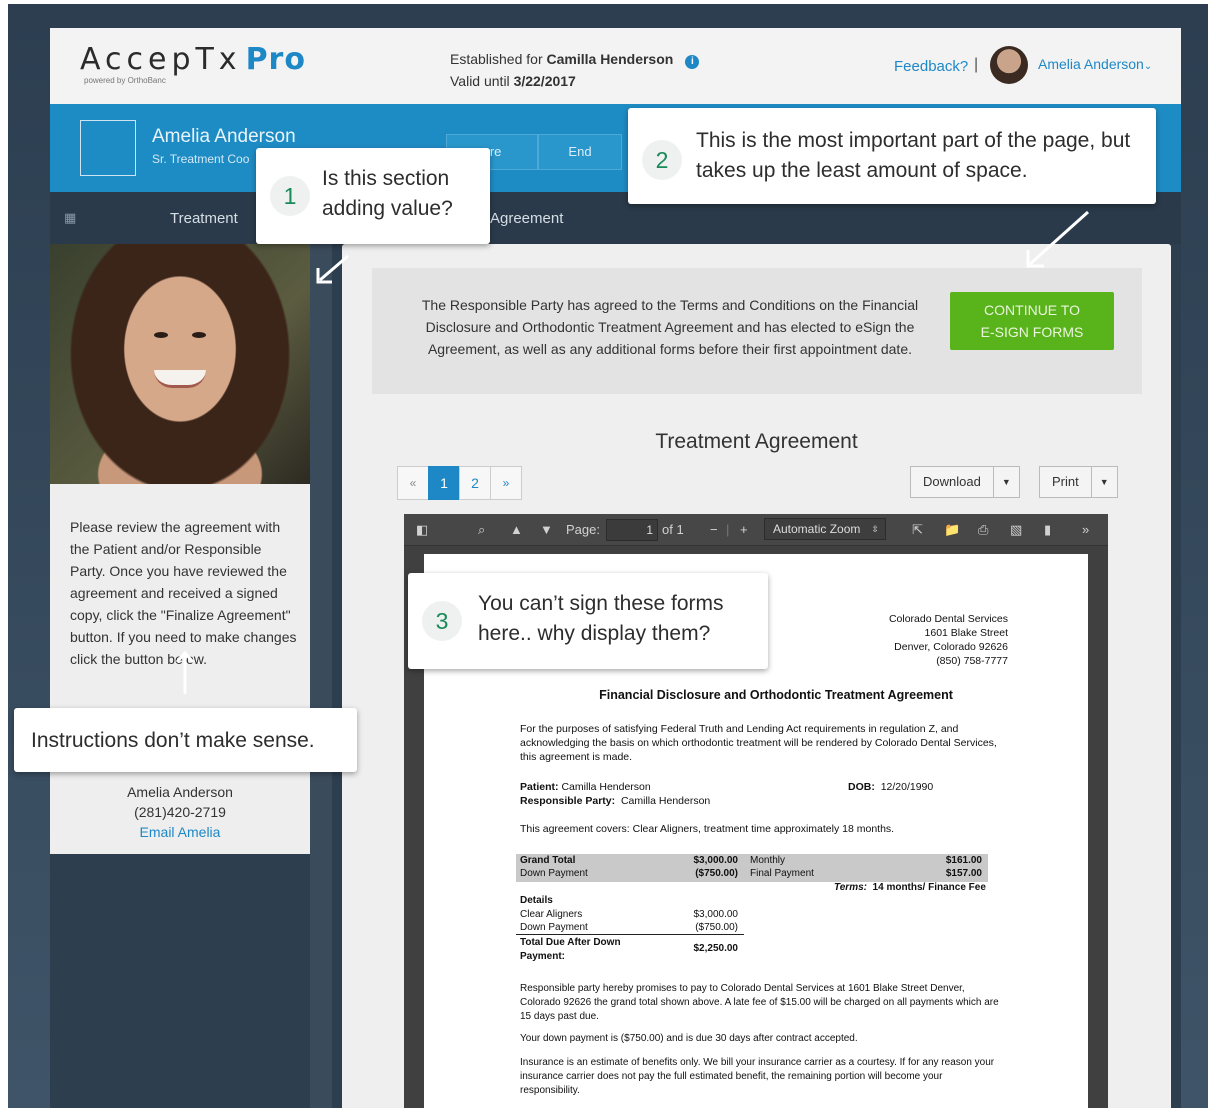 This screenshot has height=1116, width=1216. Describe the element at coordinates (929, 887) in the screenshot. I see `terms-value: 14 months/ Finance Fee` at that location.